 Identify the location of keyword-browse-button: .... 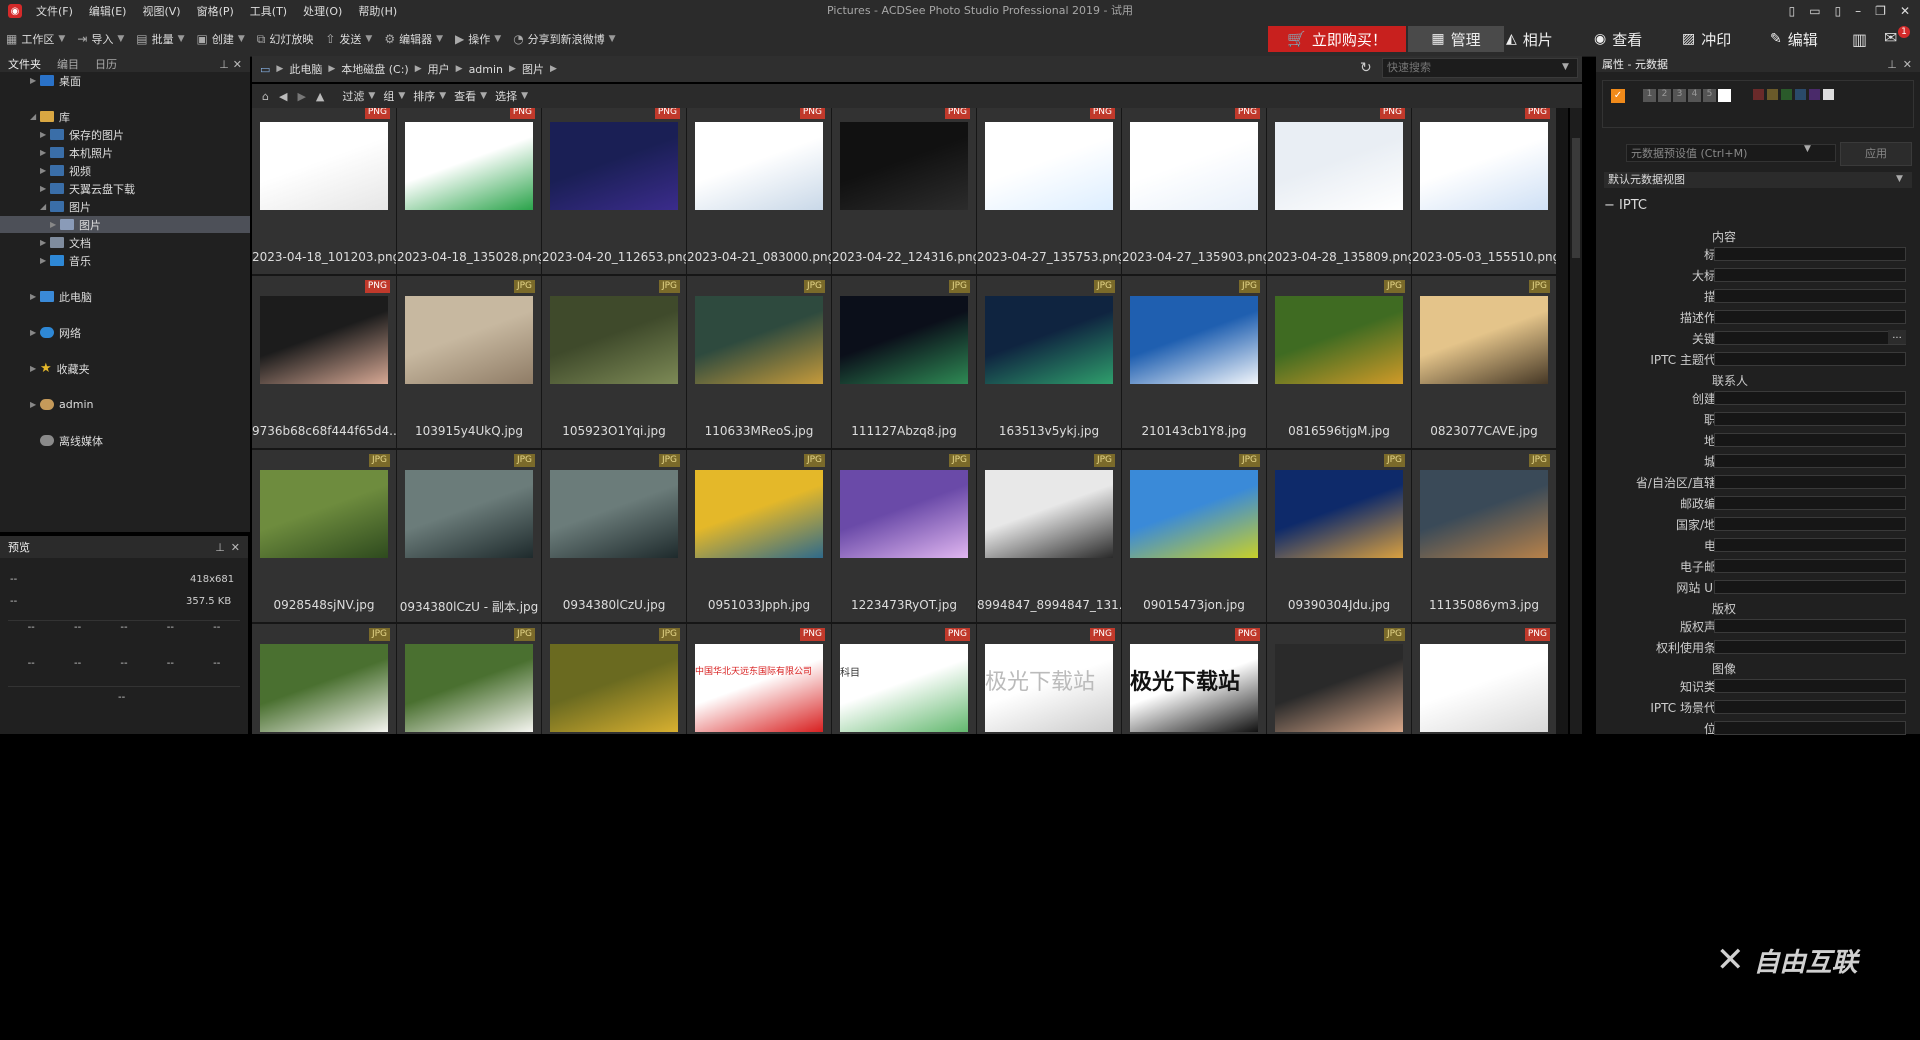
(1897, 337).